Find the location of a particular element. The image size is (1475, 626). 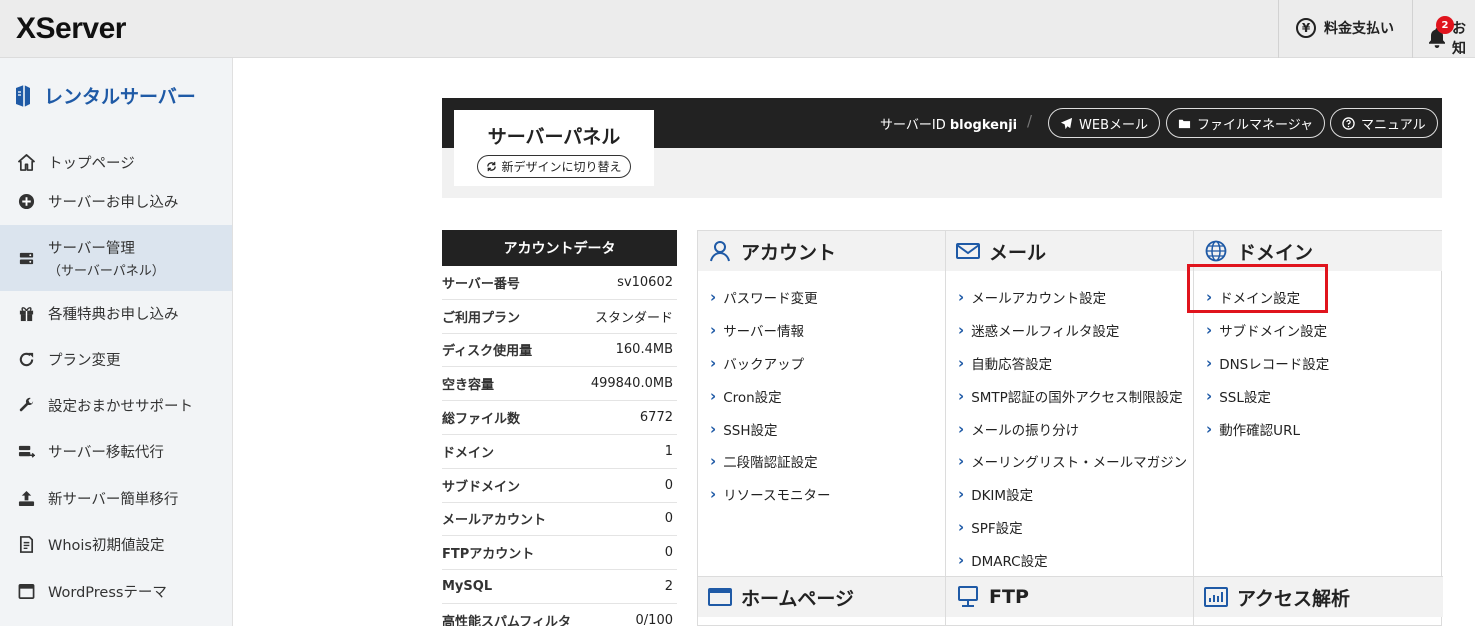

sidebar-title-label: レンタルサーバー is located at coordinates (120, 97).